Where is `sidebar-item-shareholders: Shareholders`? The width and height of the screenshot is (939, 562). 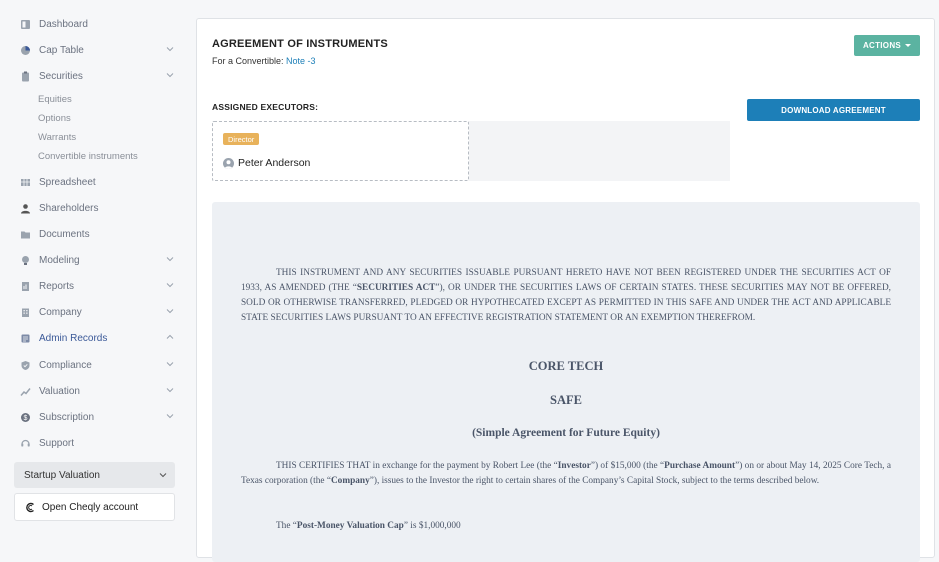
sidebar-item-shareholders: Shareholders is located at coordinates (100, 208).